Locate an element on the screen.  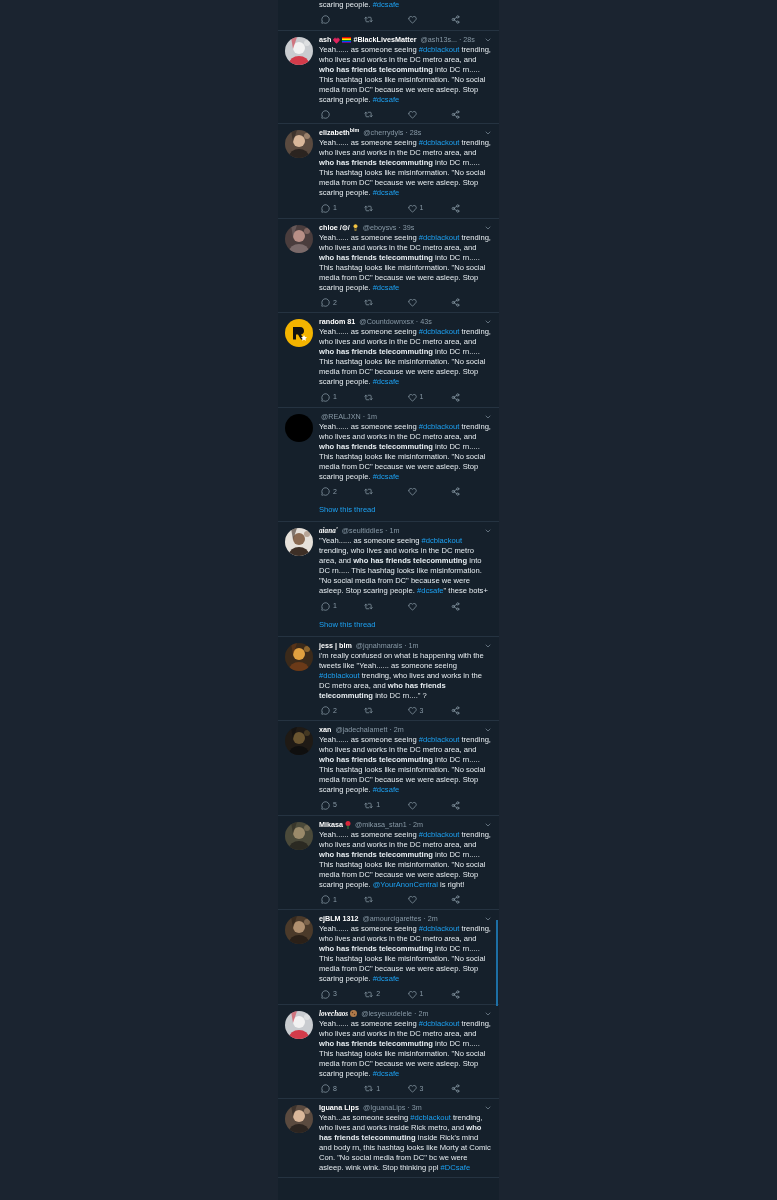
flag-icon is located at coordinates (347, 40).